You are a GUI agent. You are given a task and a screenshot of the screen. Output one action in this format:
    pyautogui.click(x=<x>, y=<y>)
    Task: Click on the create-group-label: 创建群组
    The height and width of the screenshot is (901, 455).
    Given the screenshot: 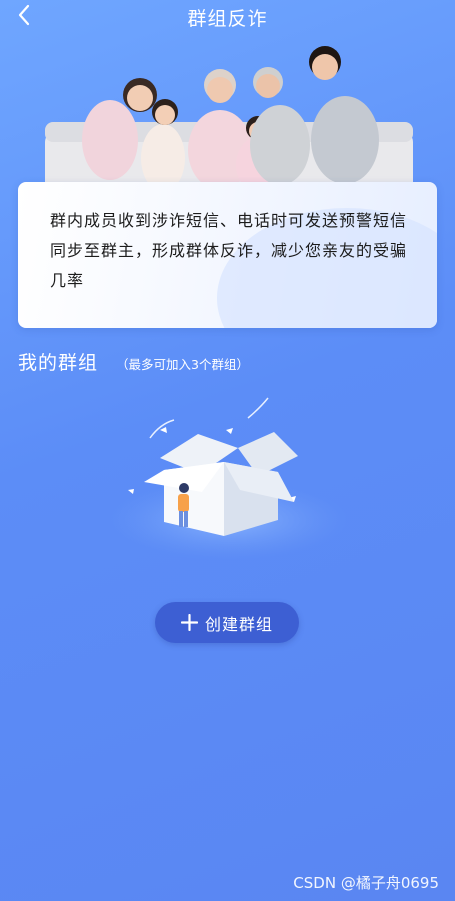 What is the action you would take?
    pyautogui.click(x=238, y=624)
    